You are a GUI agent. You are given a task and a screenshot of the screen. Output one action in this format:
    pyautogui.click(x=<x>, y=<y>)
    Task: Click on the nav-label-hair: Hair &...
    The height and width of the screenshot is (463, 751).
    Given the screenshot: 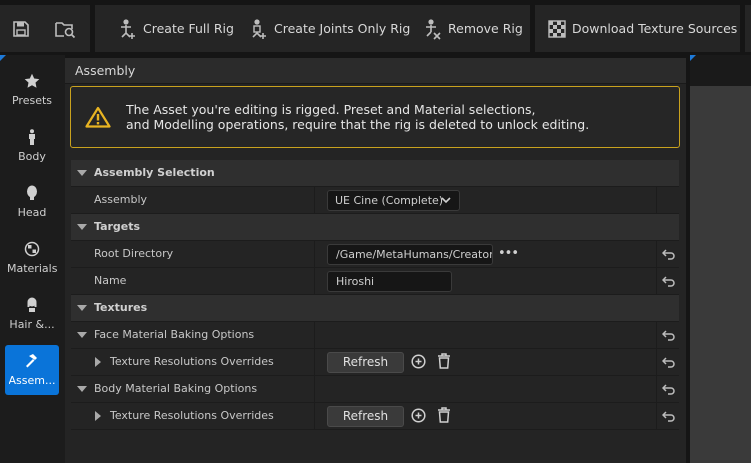 What is the action you would take?
    pyautogui.click(x=32, y=324)
    